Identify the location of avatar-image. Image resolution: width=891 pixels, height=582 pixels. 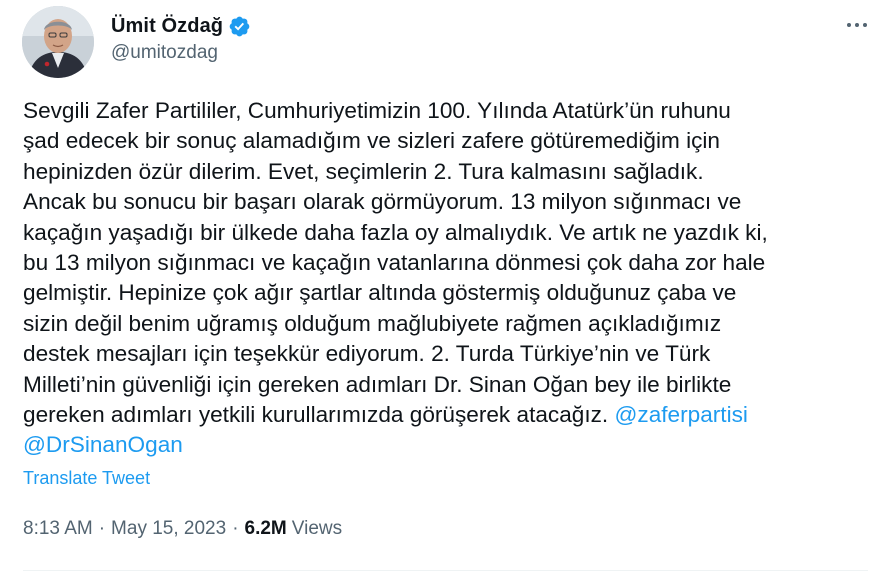
(58, 42).